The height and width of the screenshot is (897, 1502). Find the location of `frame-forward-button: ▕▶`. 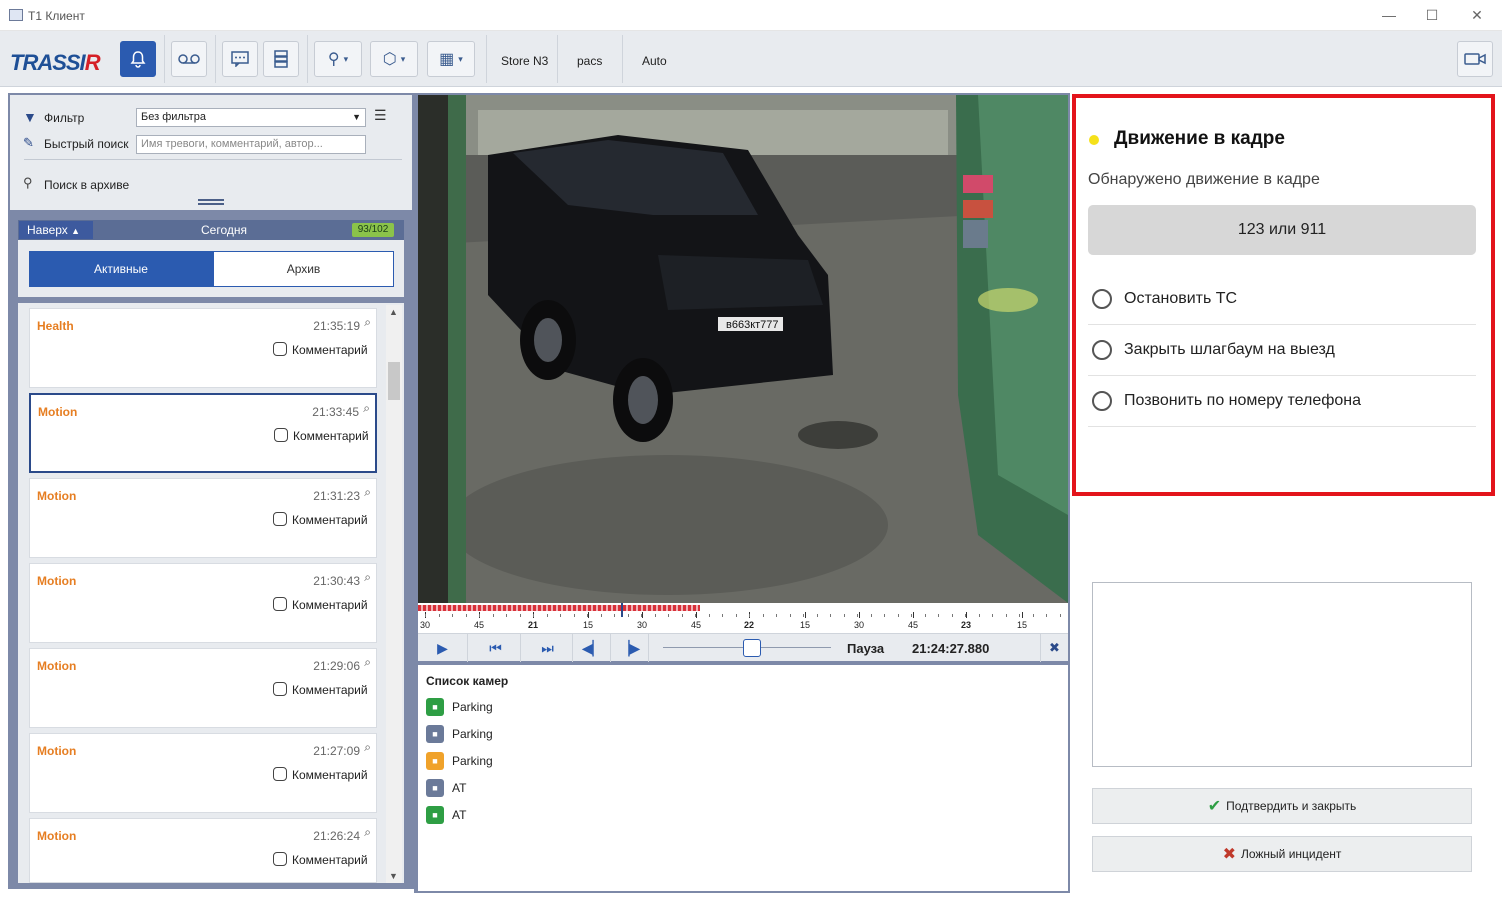

frame-forward-button: ▕▶ is located at coordinates (630, 648).